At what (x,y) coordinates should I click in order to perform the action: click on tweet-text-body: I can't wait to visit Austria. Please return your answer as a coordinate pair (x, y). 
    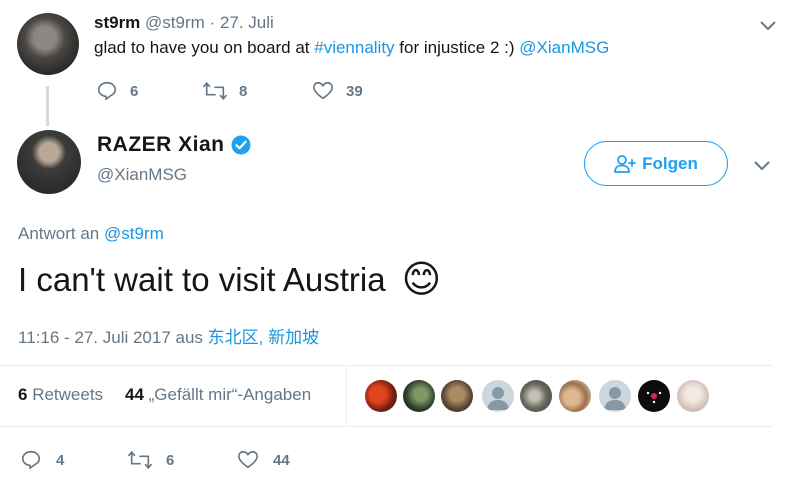
    Looking at the image, I should click on (202, 279).